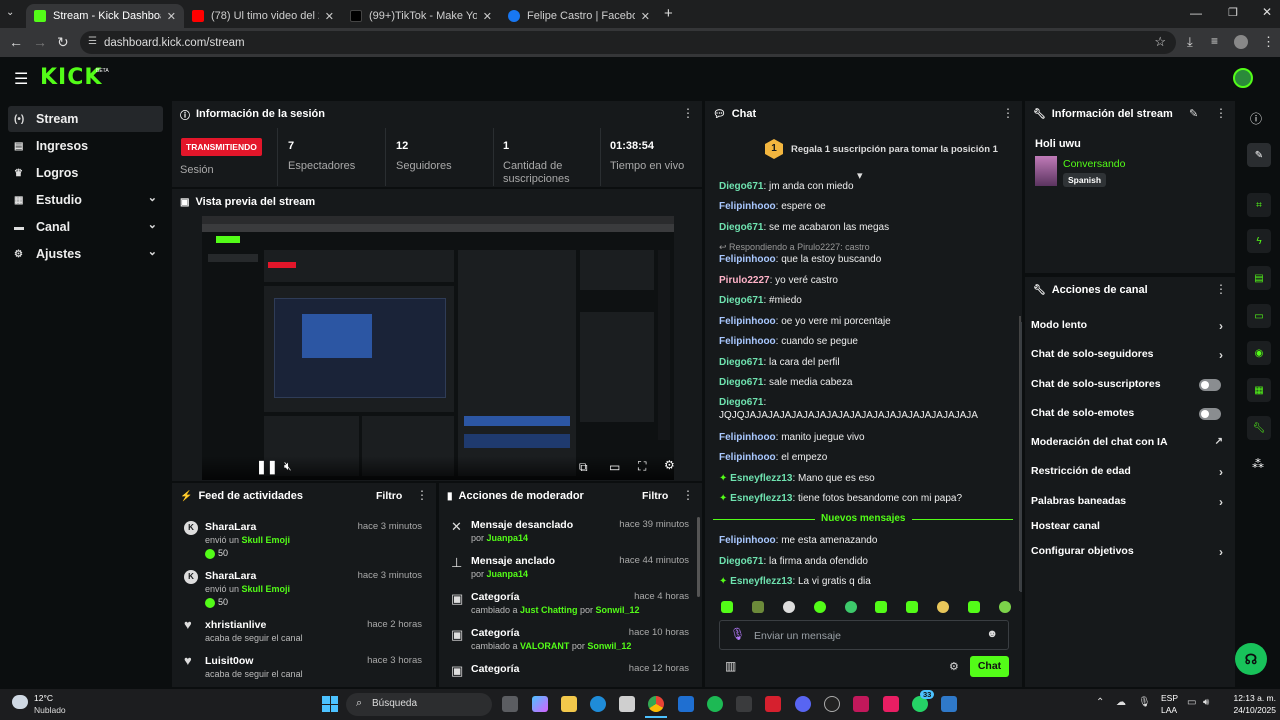 The image size is (1280, 720). Describe the element at coordinates (1251, 698) in the screenshot. I see `clock-time: 12:13 a. m.` at that location.